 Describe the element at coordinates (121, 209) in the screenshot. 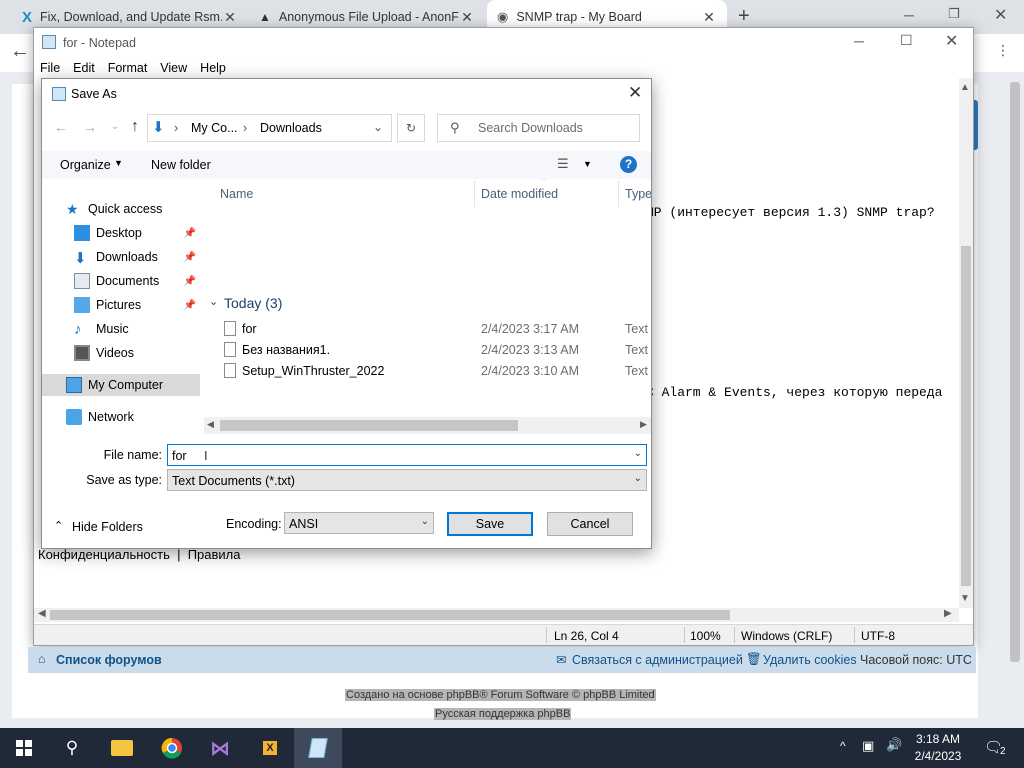

I see `nav-quick-access: ★ Quick access` at that location.